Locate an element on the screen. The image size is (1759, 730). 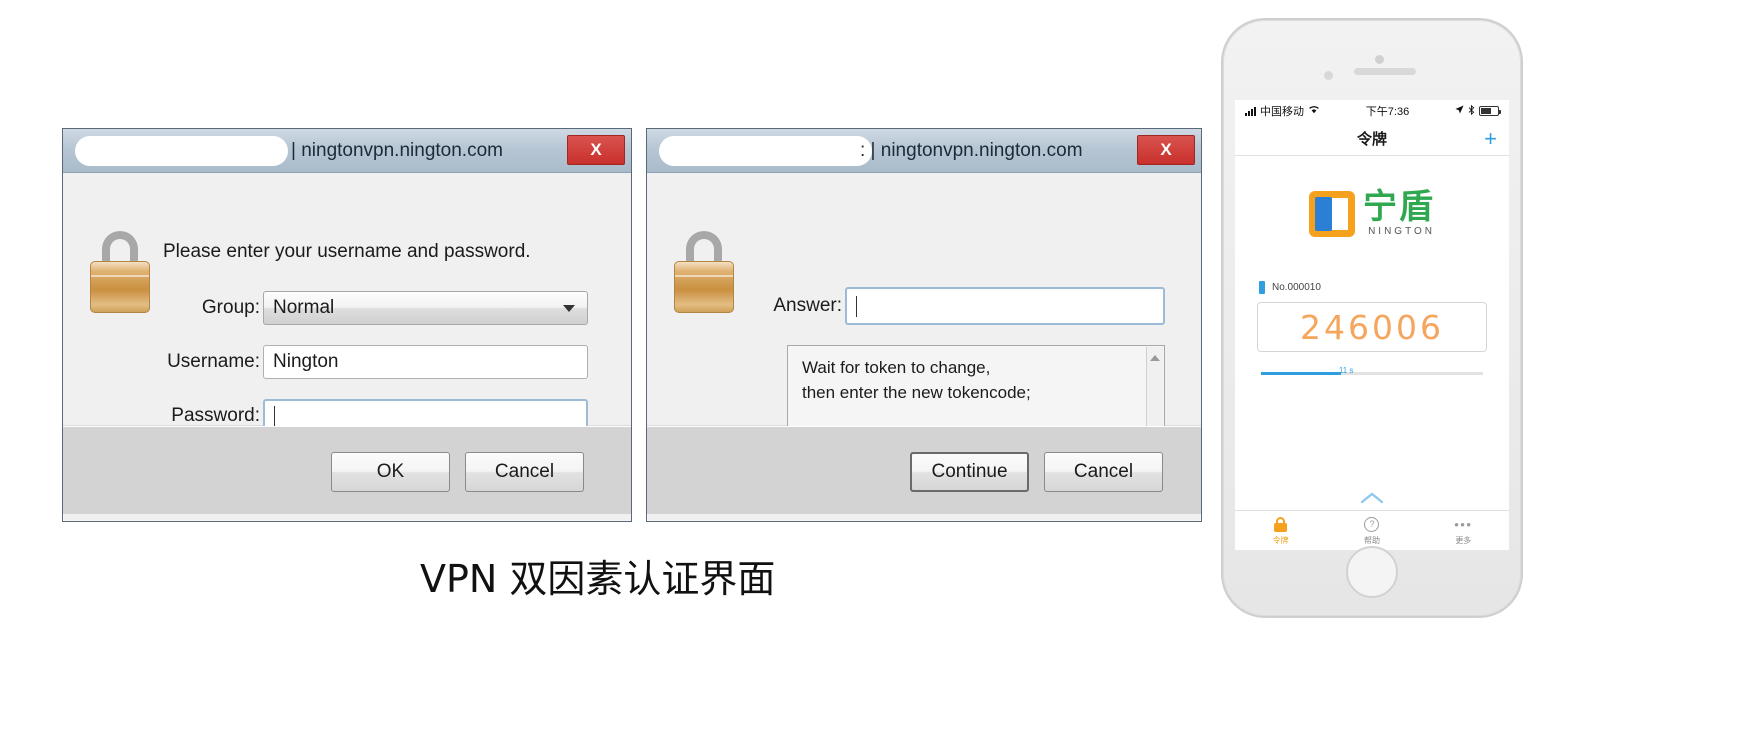
status-bar-left: 中国移动 is located at coordinates (1282, 111).